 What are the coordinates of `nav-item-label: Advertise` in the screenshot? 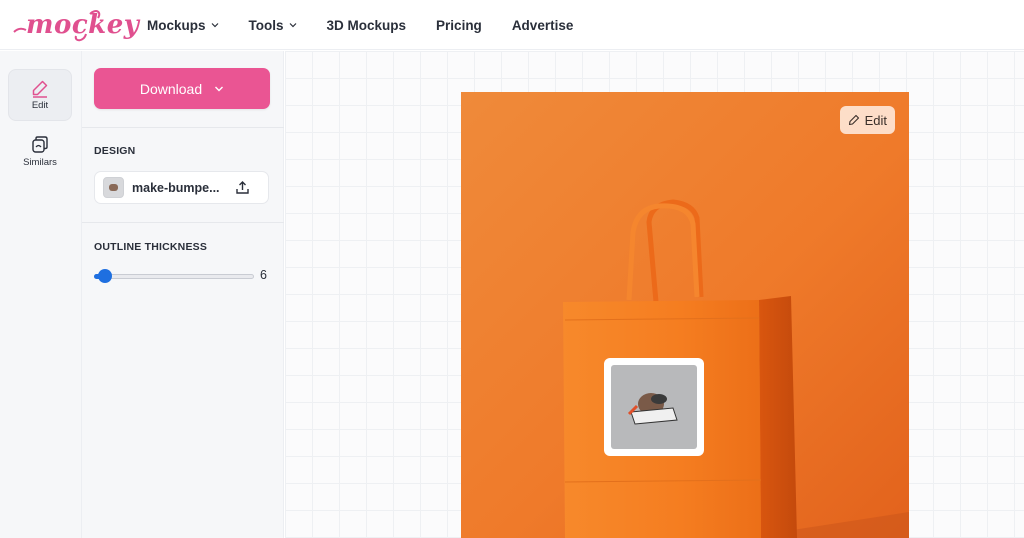 It's located at (542, 25).